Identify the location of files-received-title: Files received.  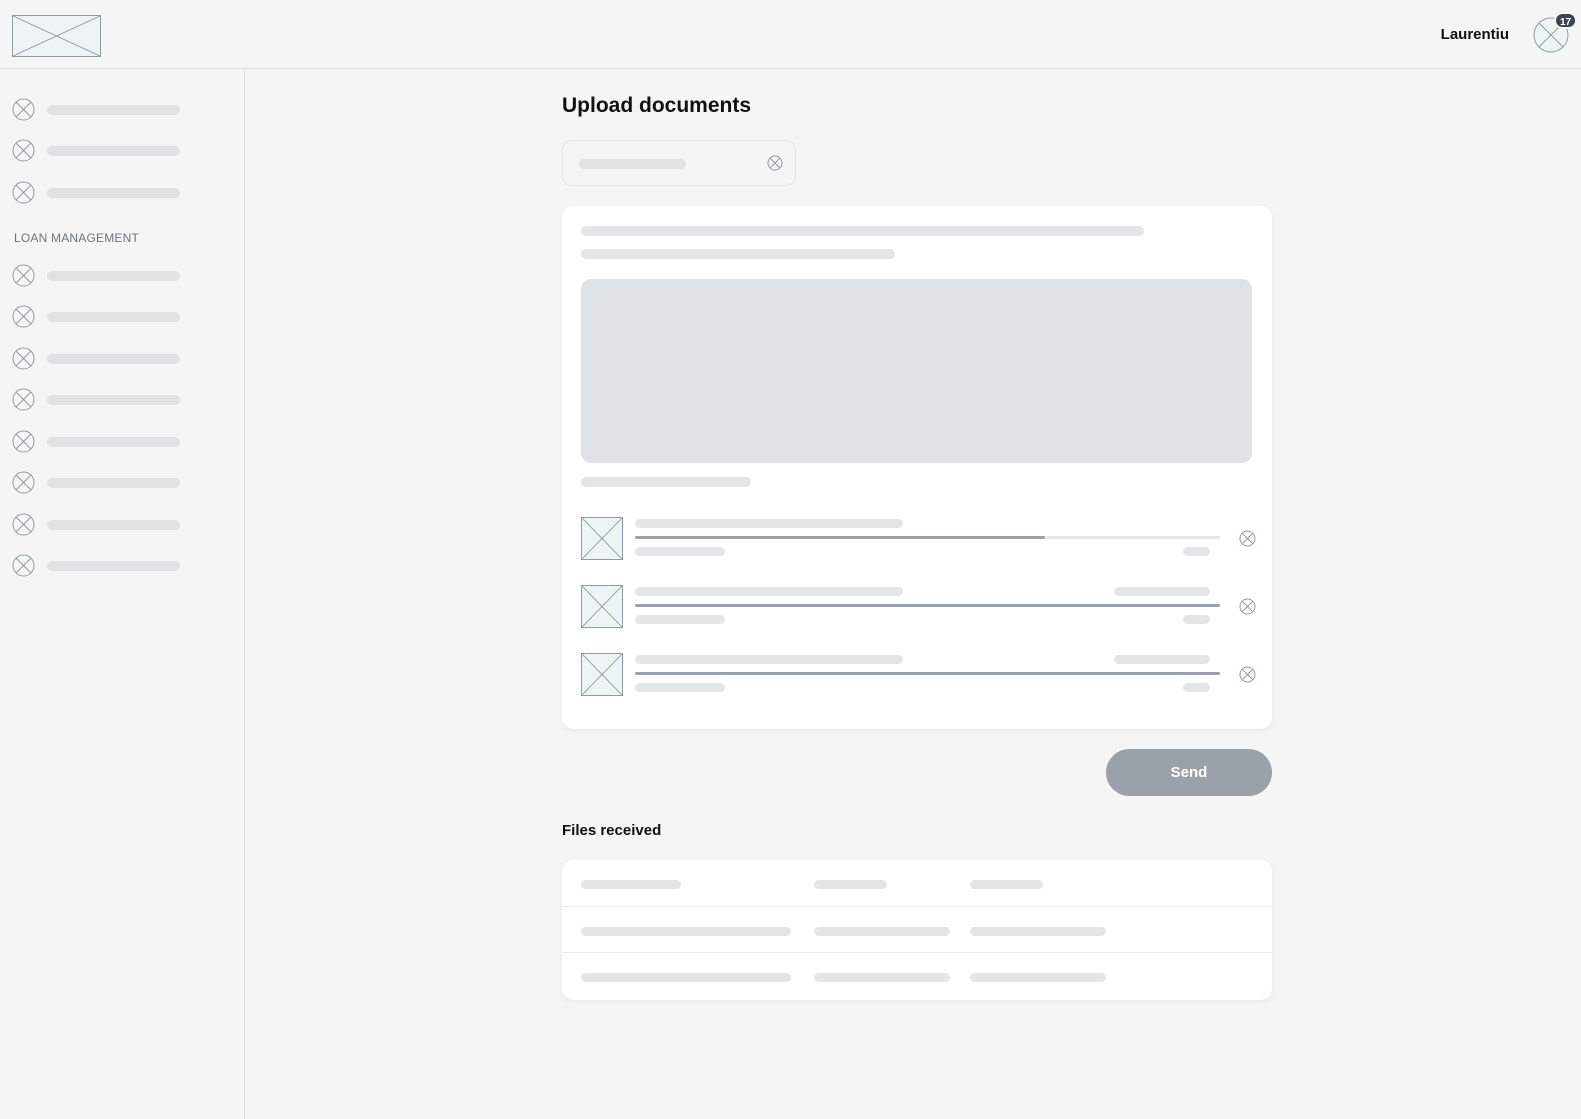
(612, 830).